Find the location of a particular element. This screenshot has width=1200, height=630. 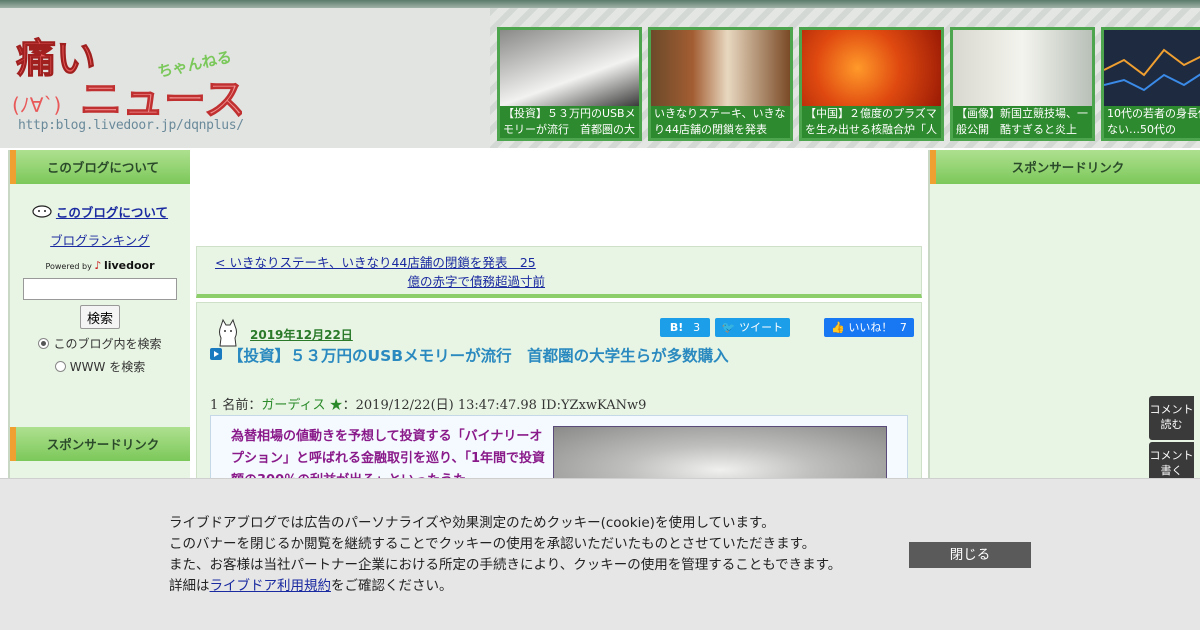

cookie-close-button: 閉じる is located at coordinates (970, 555).